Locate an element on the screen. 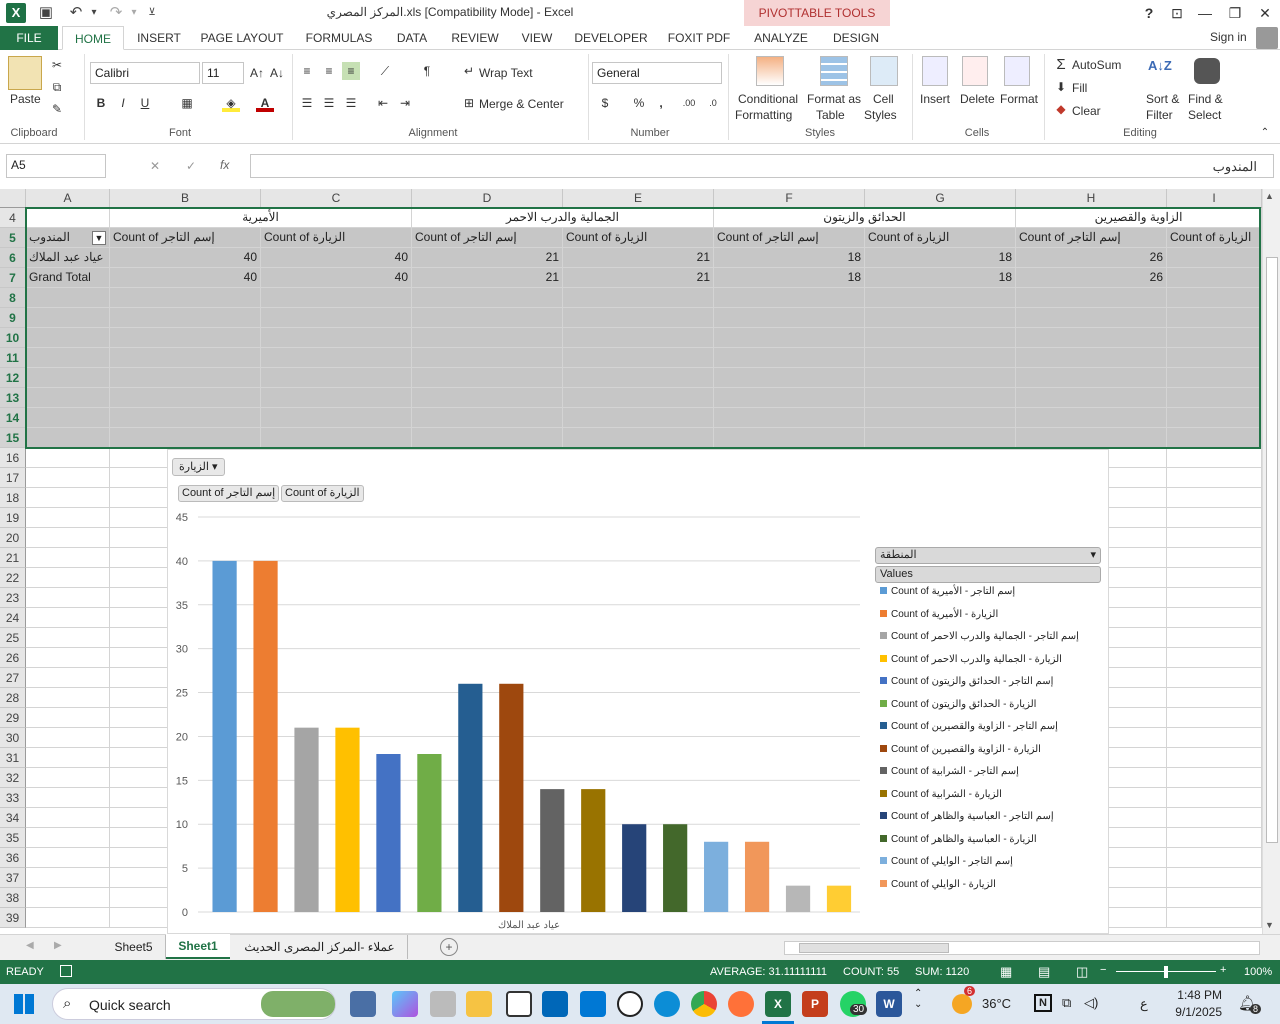  find-select-icon is located at coordinates (1207, 71).